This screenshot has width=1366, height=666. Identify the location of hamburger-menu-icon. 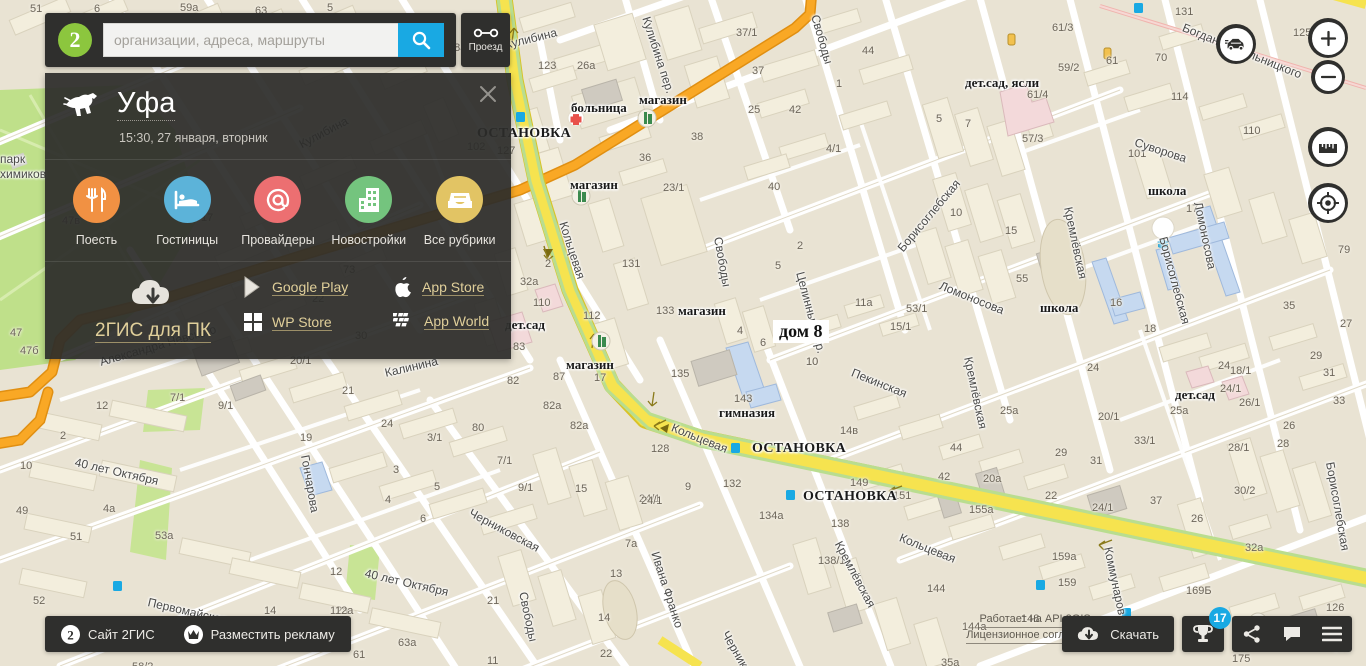
(1332, 634).